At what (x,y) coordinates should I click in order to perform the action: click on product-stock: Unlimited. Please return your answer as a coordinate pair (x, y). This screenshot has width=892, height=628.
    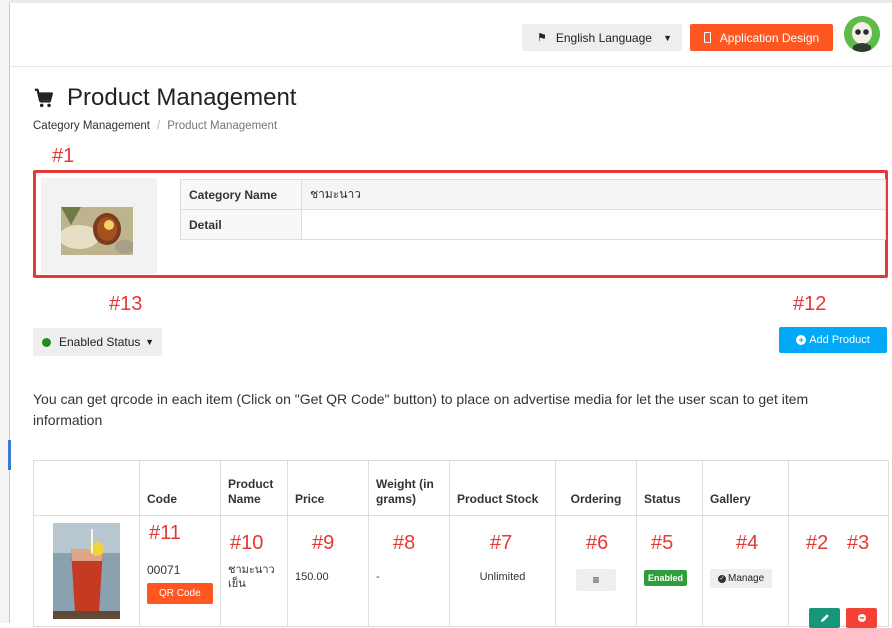
    Looking at the image, I should click on (502, 577).